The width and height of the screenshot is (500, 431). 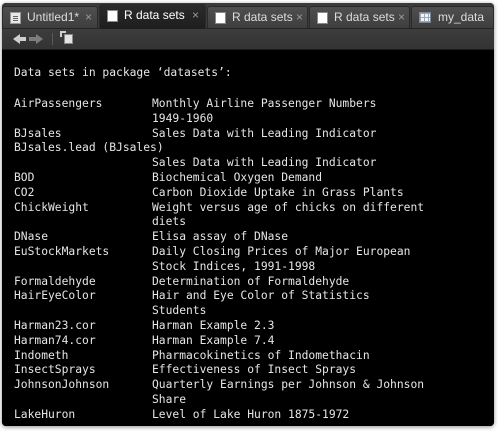 What do you see at coordinates (24, 177) in the screenshot?
I see `dataset-name: BOD` at bounding box center [24, 177].